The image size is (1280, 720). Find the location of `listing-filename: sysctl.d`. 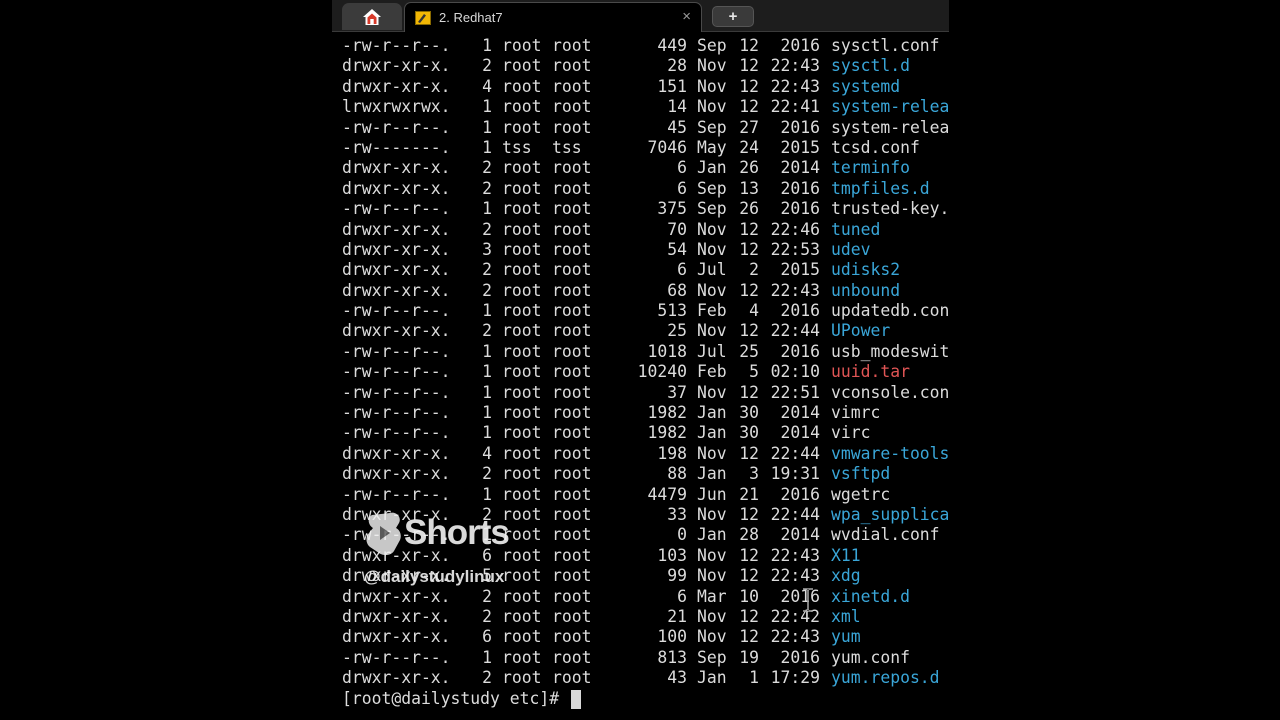

listing-filename: sysctl.d is located at coordinates (870, 66).